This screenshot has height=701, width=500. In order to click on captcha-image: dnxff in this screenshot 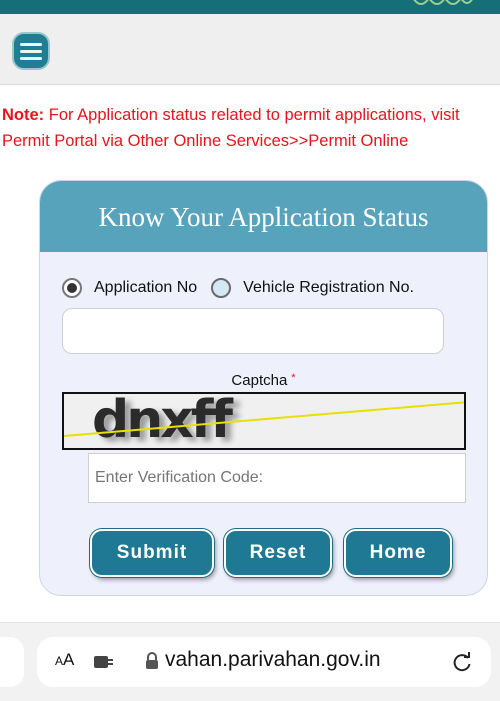, I will do `click(264, 421)`.